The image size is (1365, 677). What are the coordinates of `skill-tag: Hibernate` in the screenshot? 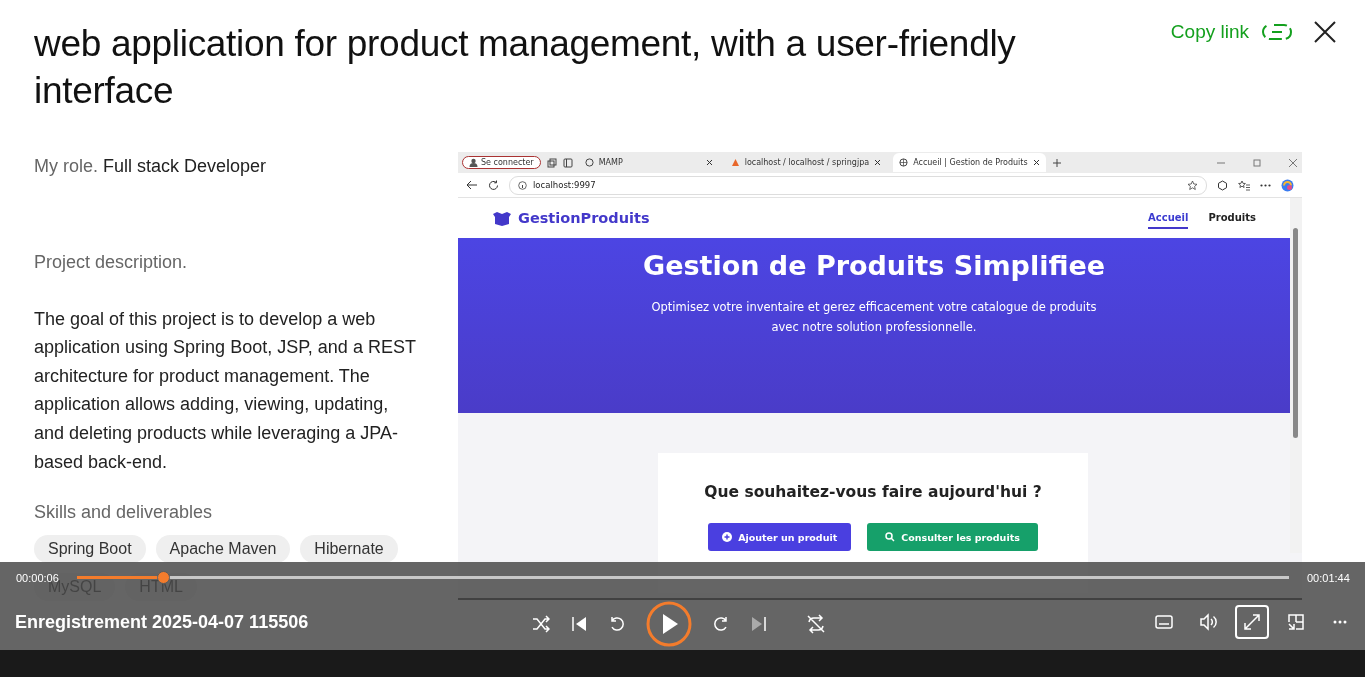 It's located at (349, 548).